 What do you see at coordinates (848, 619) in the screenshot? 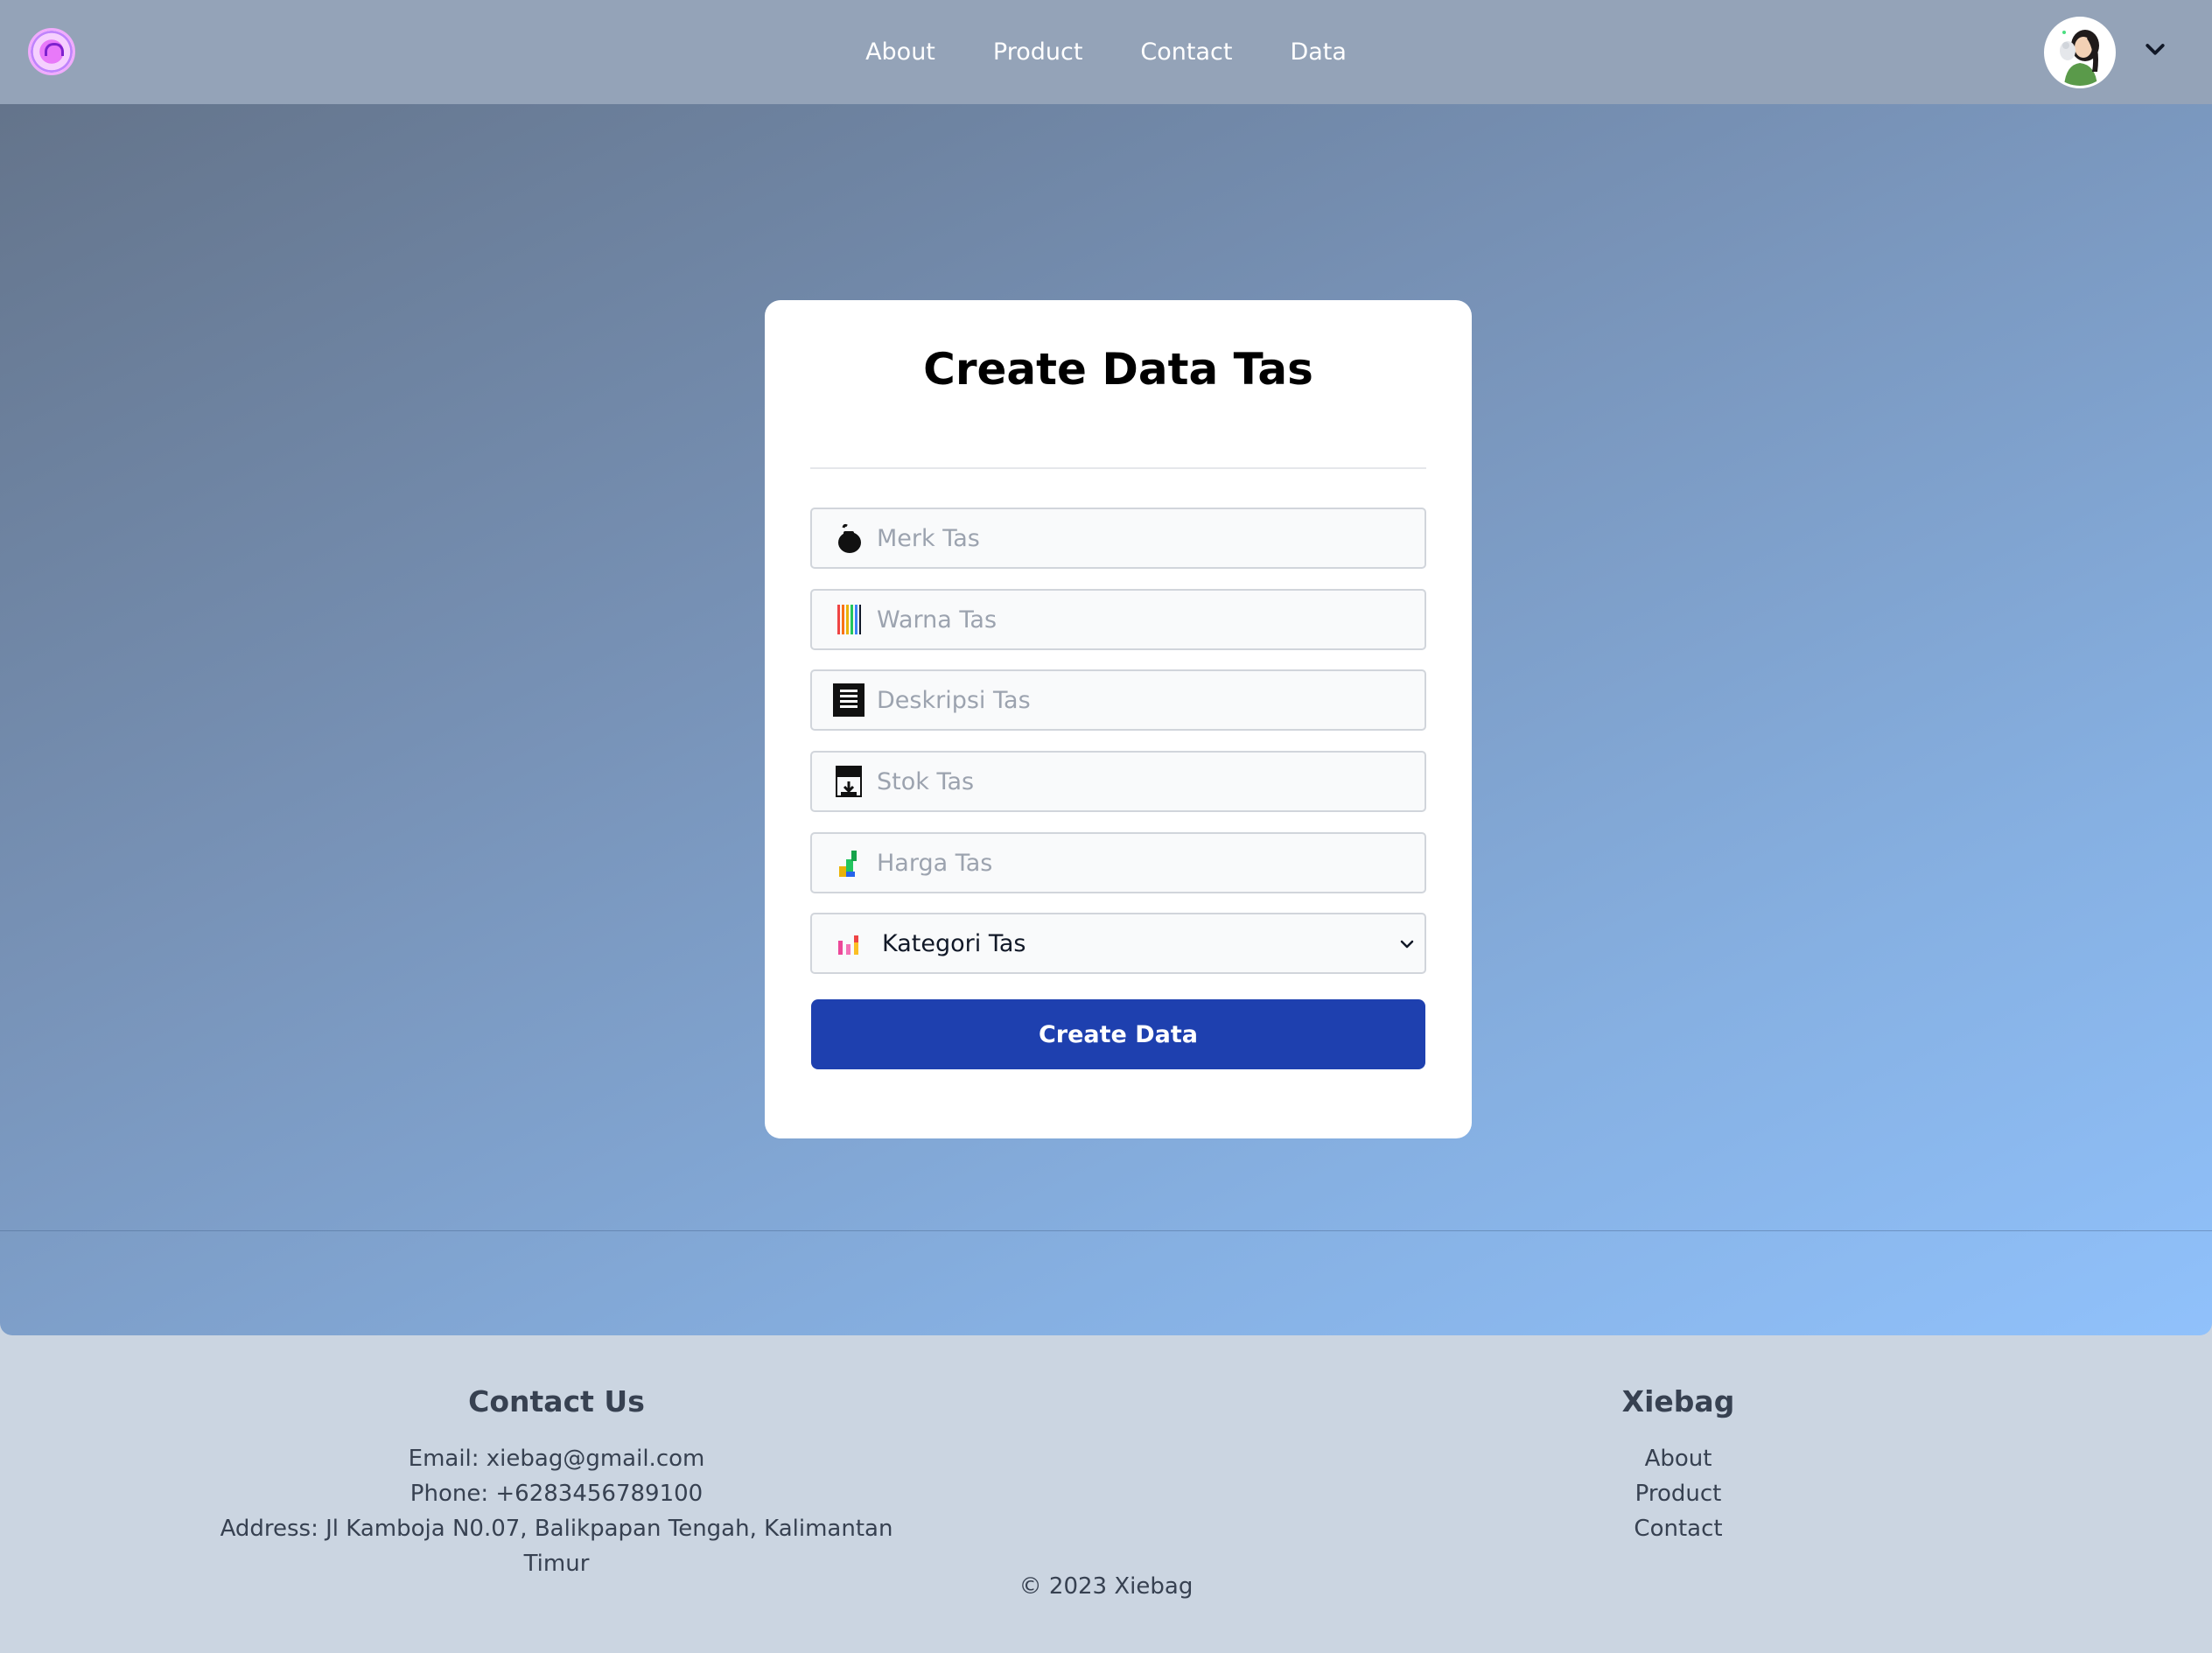
I see `color-swatch-icon` at bounding box center [848, 619].